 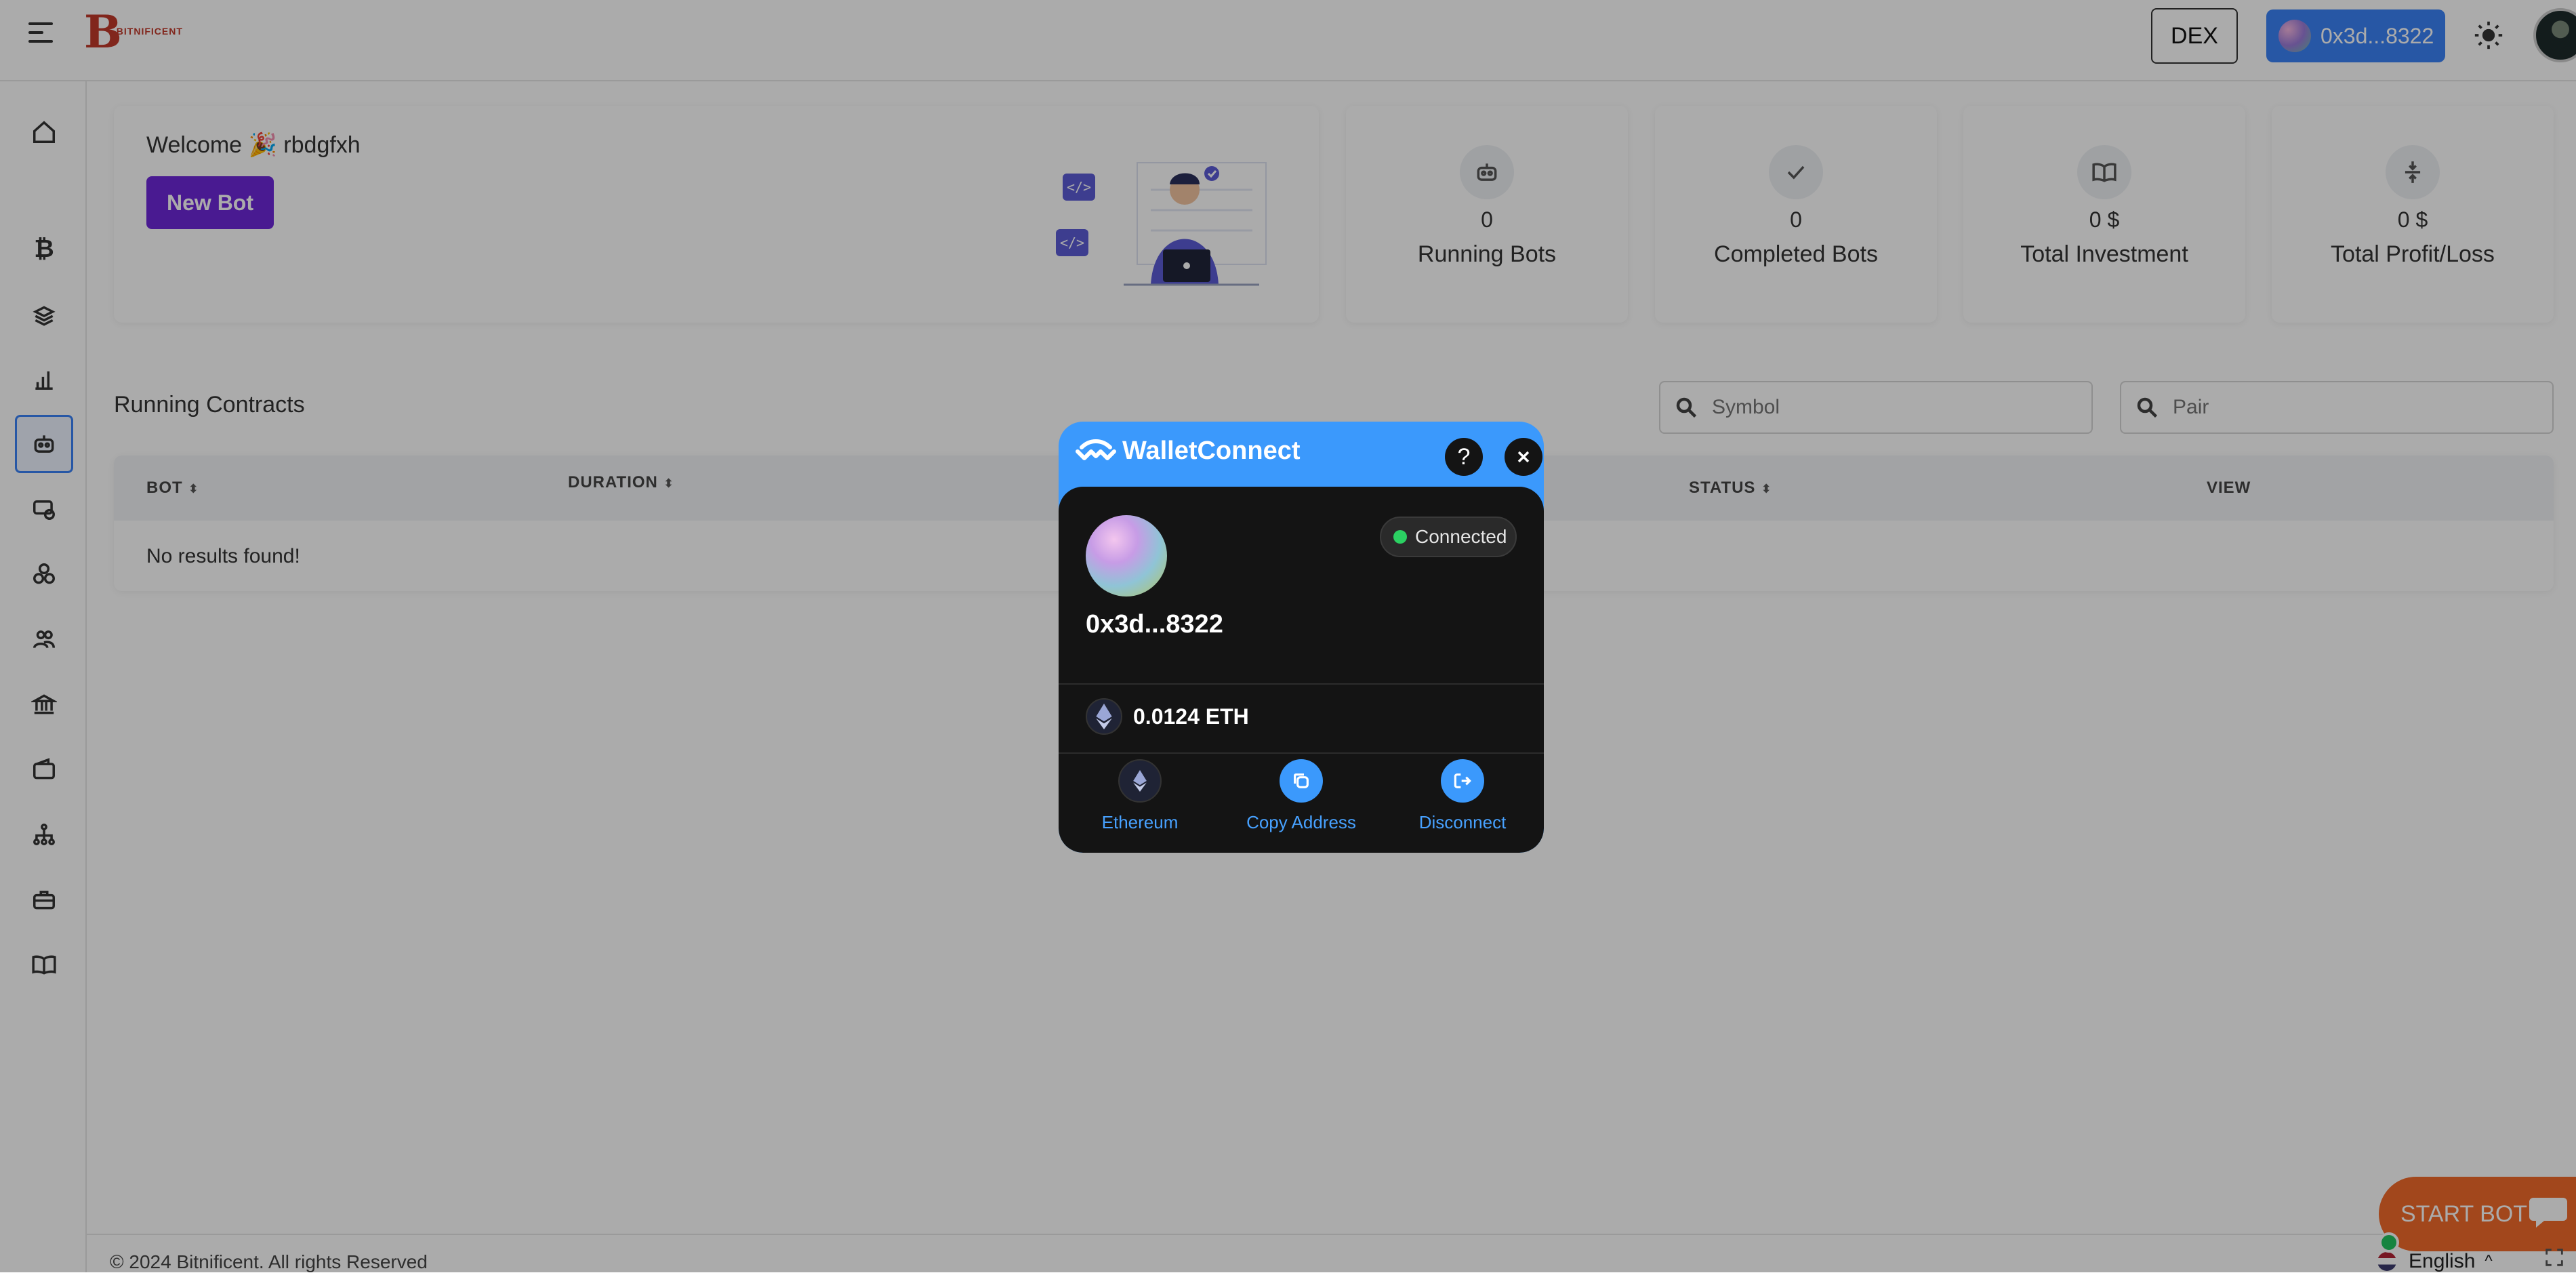 What do you see at coordinates (1301, 455) in the screenshot?
I see `modal-header: WalletConnect ?` at bounding box center [1301, 455].